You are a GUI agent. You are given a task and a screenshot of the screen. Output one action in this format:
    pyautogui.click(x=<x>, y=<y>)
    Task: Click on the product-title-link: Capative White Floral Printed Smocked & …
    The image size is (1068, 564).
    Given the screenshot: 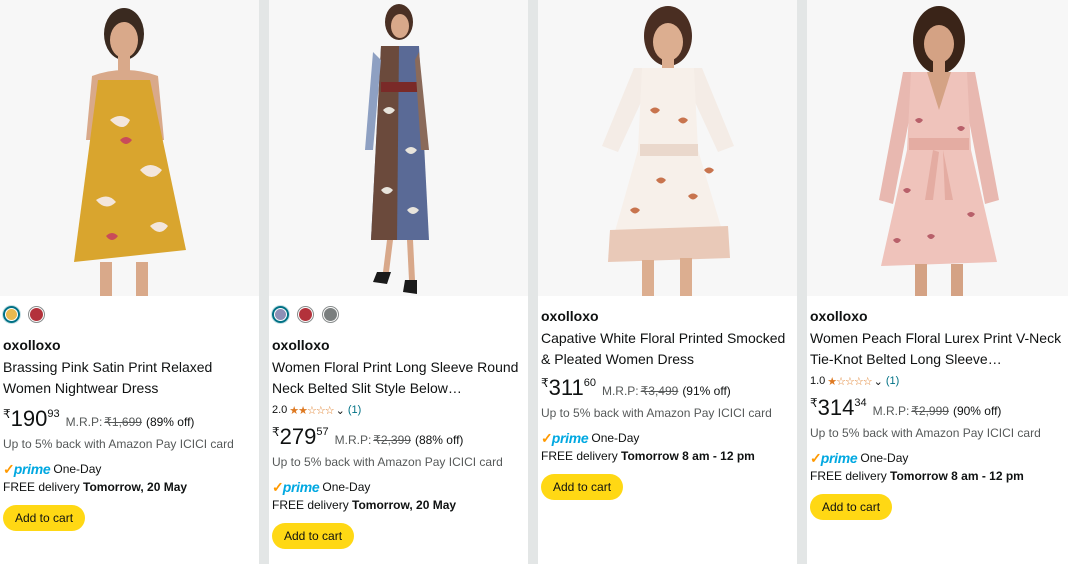 What is the action you would take?
    pyautogui.click(x=667, y=349)
    